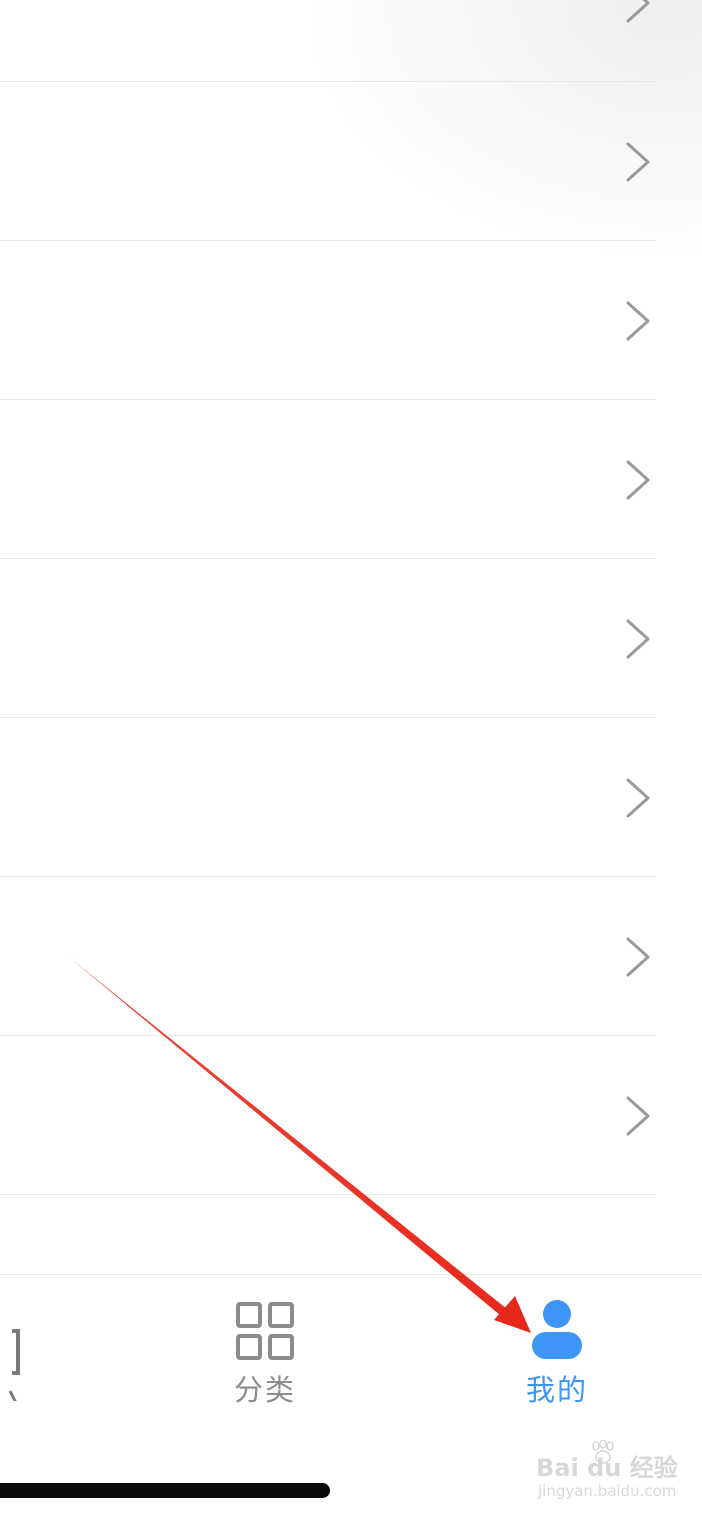  I want to click on watermark-url: jingyan.baidu.com, so click(607, 1491).